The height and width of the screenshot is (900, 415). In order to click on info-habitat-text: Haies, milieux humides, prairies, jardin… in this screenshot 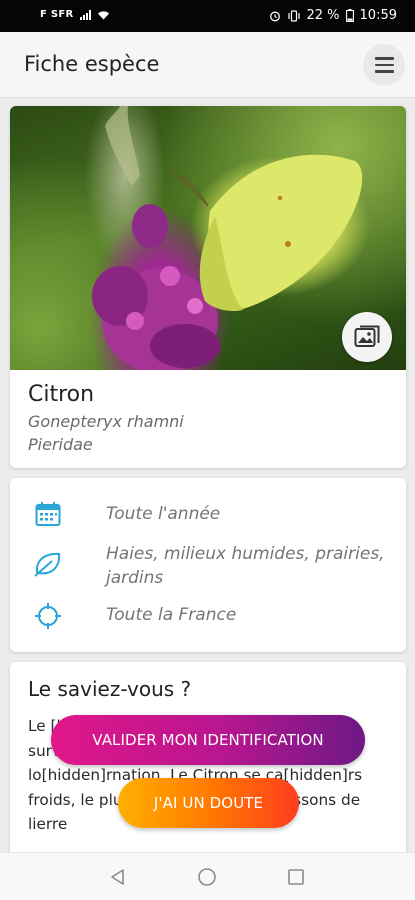, I will do `click(245, 566)`.